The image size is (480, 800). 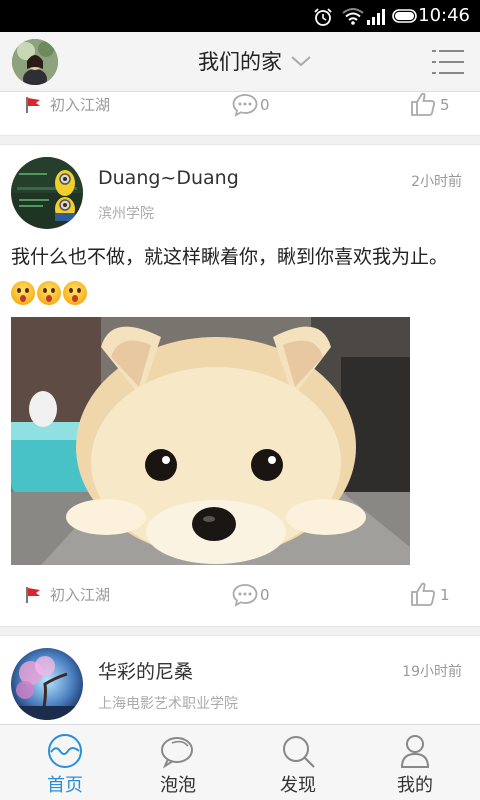 I want to click on page-title: 我们的家, so click(x=240, y=62).